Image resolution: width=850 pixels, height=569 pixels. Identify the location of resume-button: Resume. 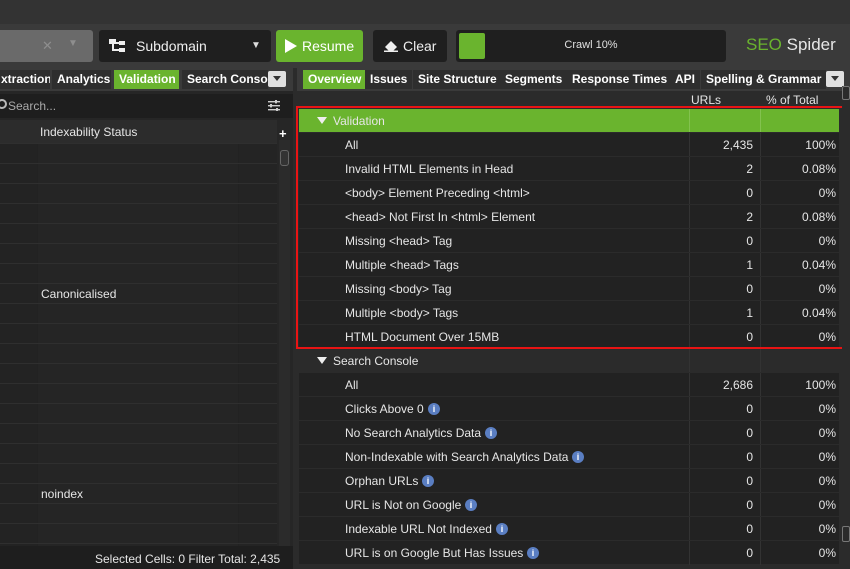
(319, 46).